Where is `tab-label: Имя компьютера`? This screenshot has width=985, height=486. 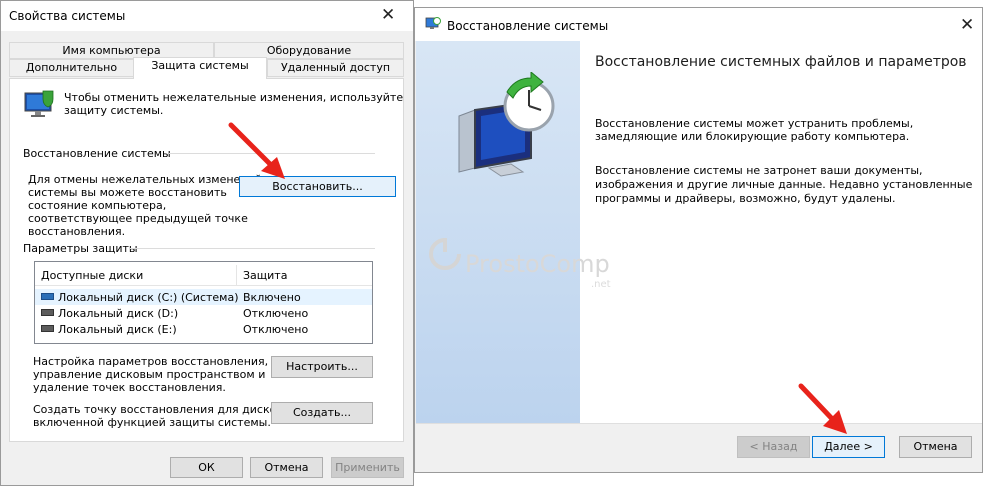
tab-label: Имя компьютера is located at coordinates (111, 50).